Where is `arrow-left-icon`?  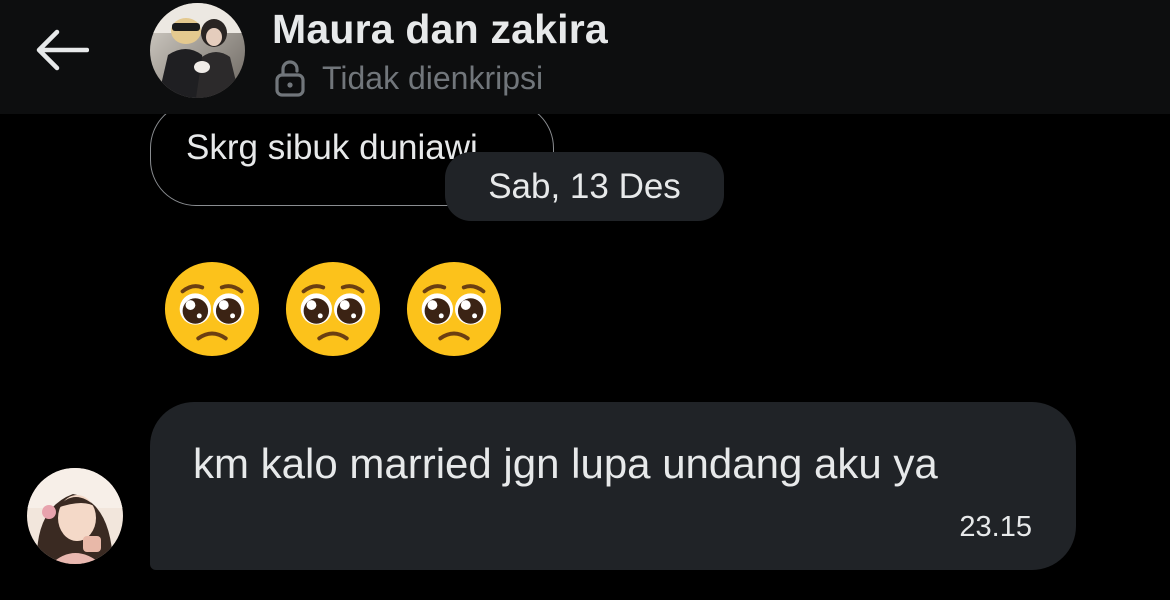
arrow-left-icon is located at coordinates (62, 50).